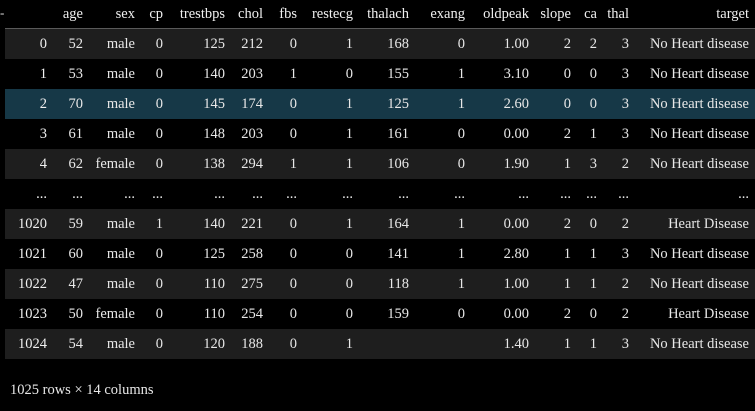 This screenshot has width=755, height=411. I want to click on table-cell: 203, so click(252, 133).